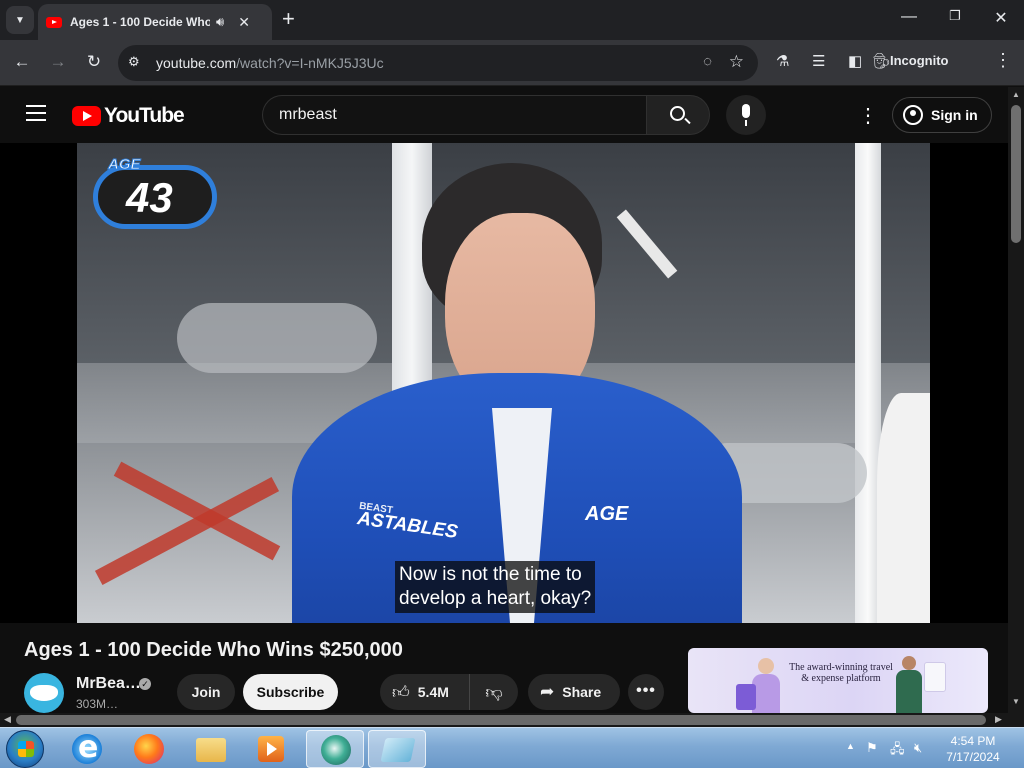  What do you see at coordinates (897, 751) in the screenshot?
I see `network-icon: 🖧︎` at bounding box center [897, 751].